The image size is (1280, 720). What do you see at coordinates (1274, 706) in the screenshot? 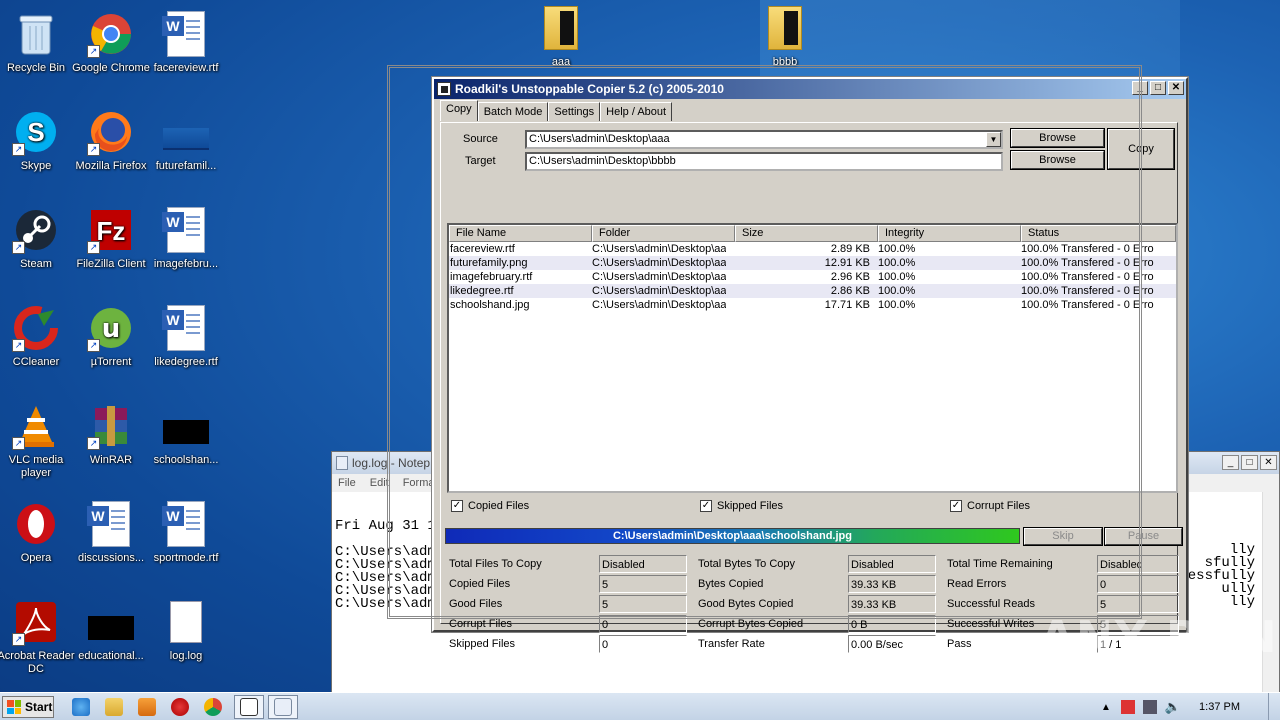
I see `show-desktop-button` at bounding box center [1274, 706].